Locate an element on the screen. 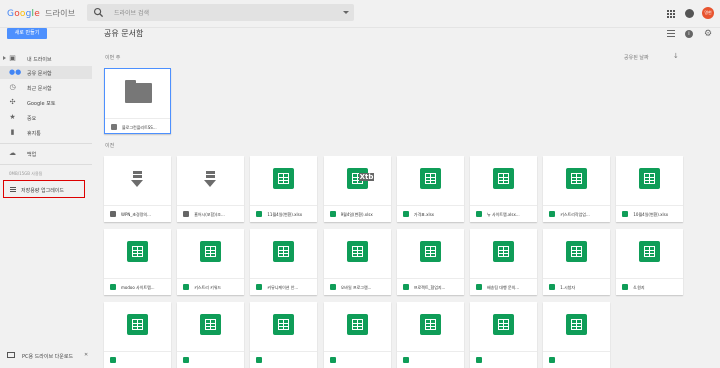  sidebar-item-label: 최근 문서함 is located at coordinates (39, 89).